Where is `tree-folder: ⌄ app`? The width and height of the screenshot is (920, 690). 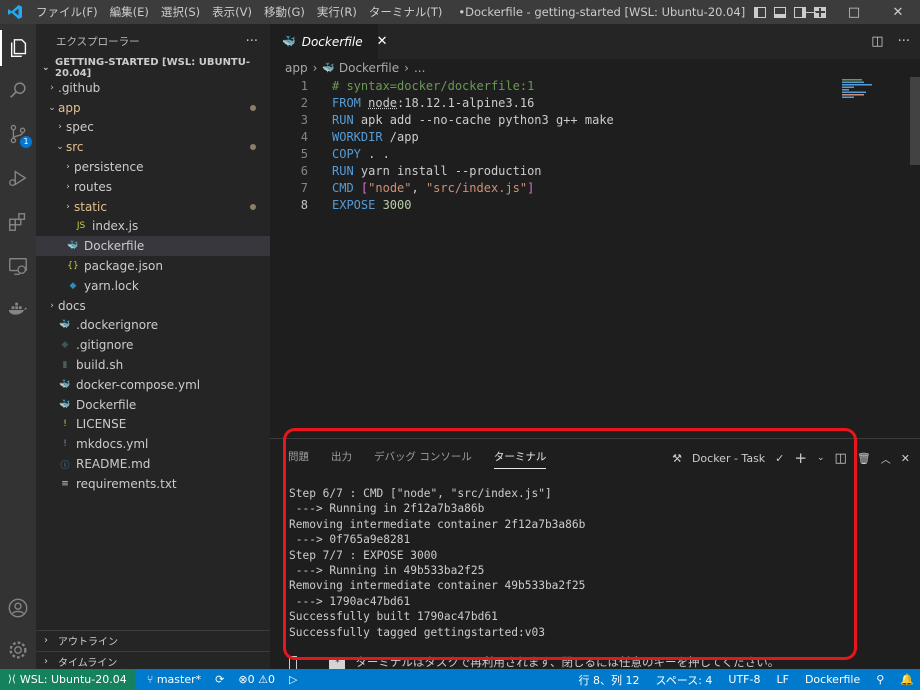
tree-folder: ⌄ app is located at coordinates (153, 108).